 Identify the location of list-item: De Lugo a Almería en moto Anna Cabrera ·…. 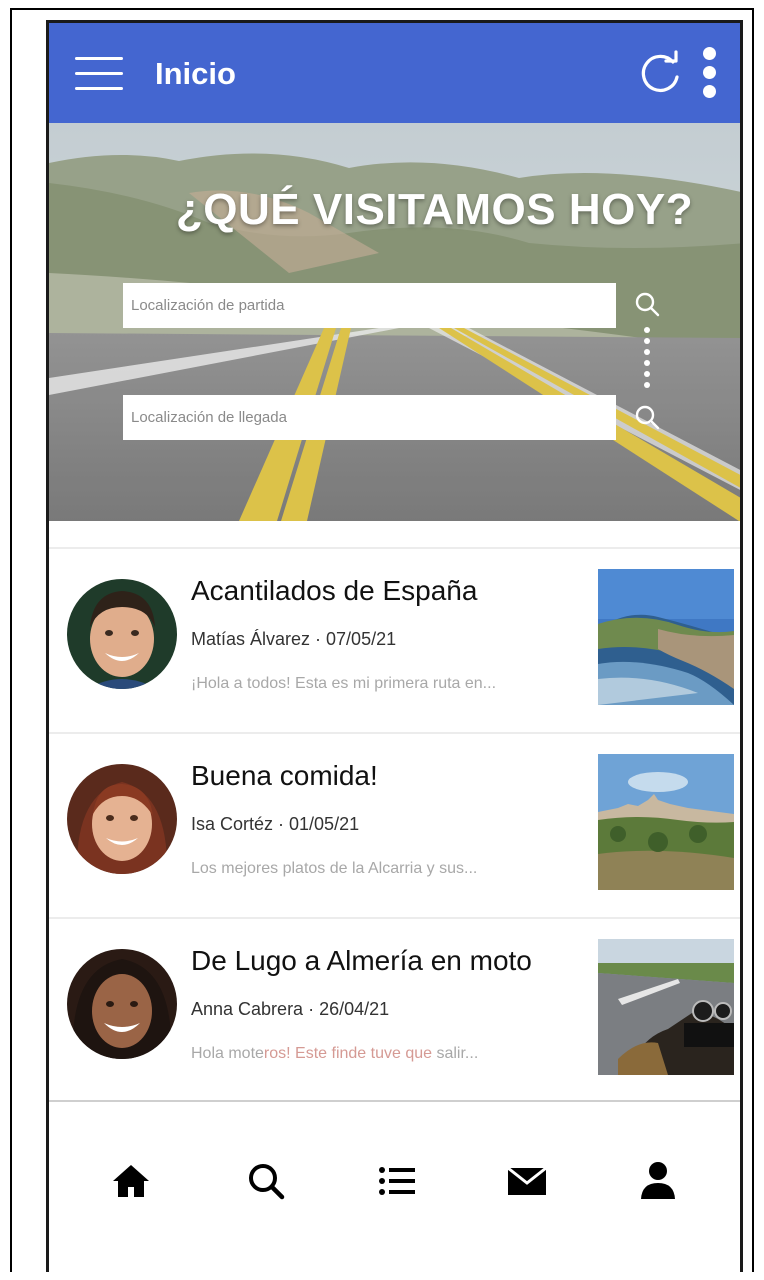
(394, 1009).